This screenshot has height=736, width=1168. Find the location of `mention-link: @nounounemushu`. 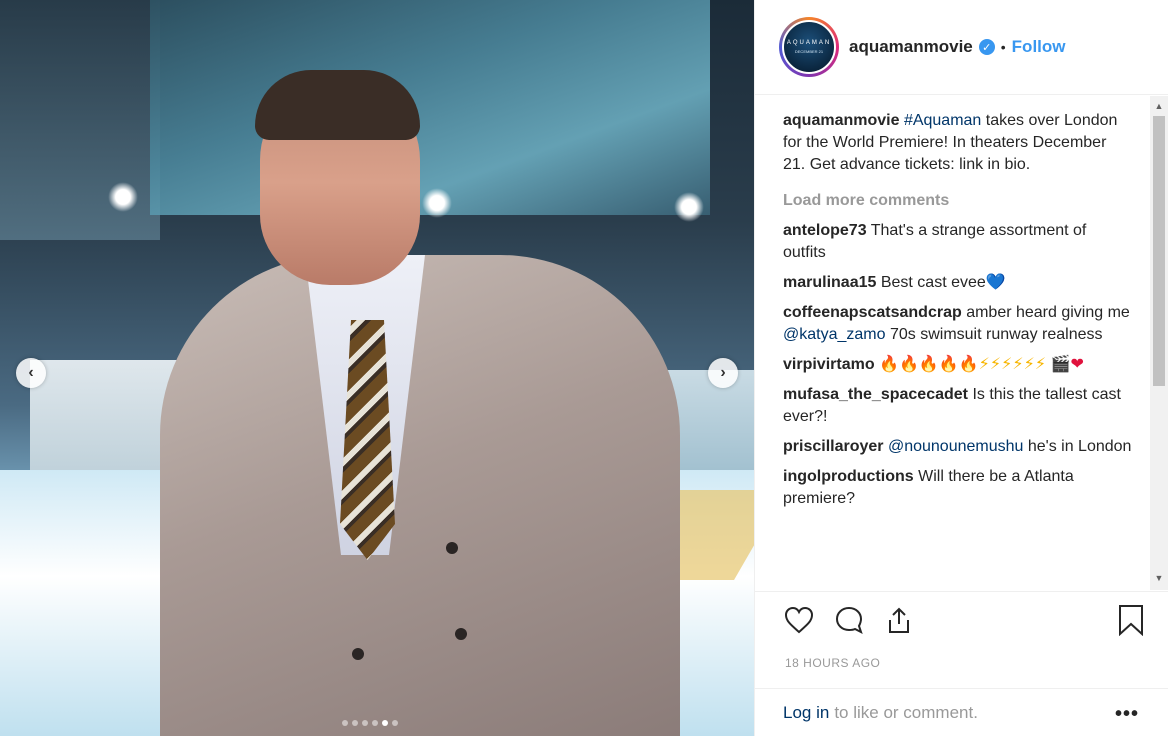

mention-link: @nounounemushu is located at coordinates (955, 446).